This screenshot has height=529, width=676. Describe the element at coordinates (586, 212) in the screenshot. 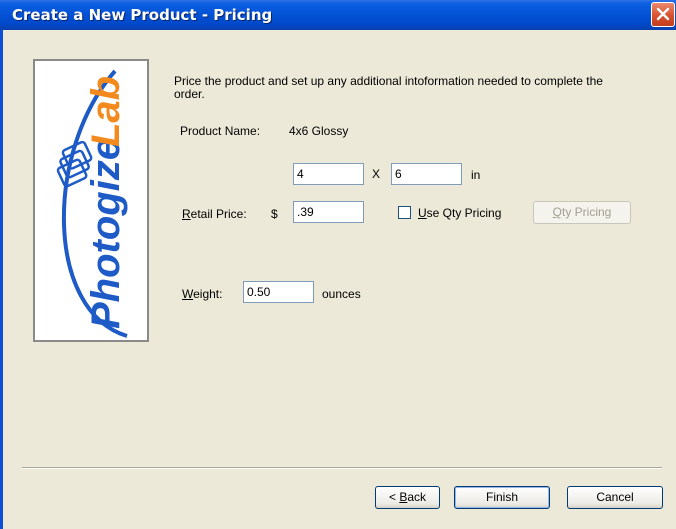

I see `qty-pricing-button-rest: ty Pricing` at that location.